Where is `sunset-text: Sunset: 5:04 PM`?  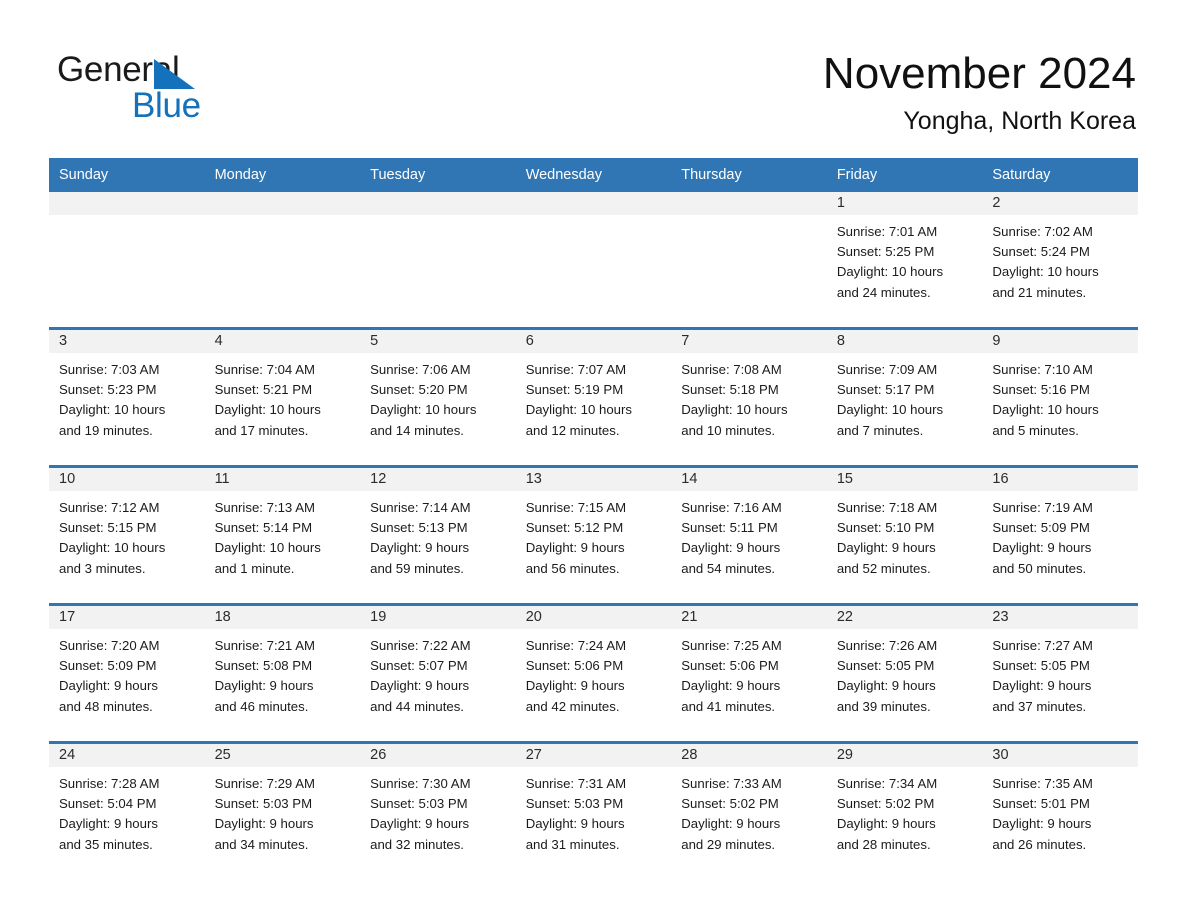
sunset-text: Sunset: 5:04 PM is located at coordinates (108, 804).